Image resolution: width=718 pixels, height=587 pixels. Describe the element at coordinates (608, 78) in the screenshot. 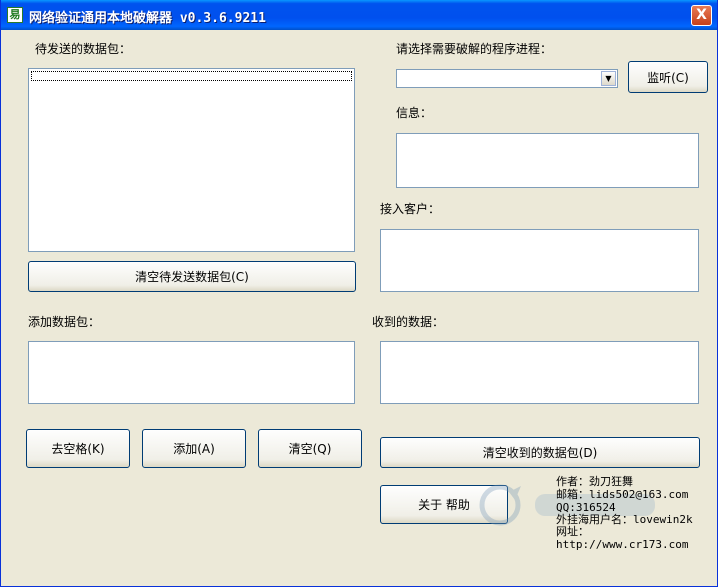

I see `chevron-down-icon: ▼` at that location.